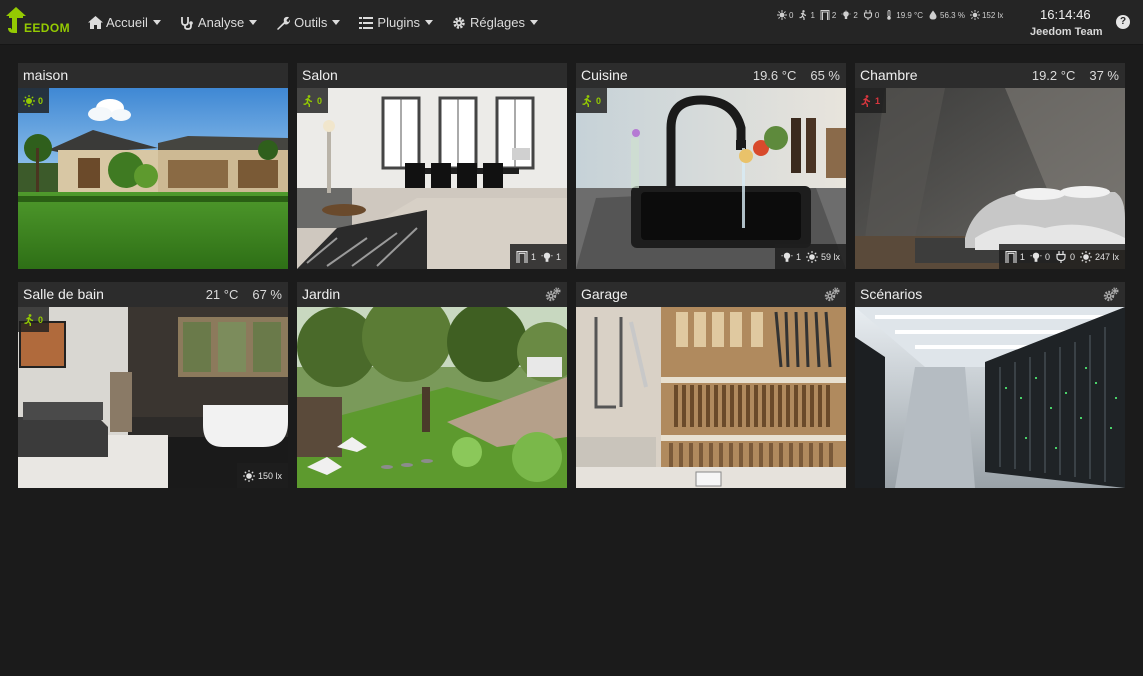  I want to click on badge-value: 1, so click(878, 100).